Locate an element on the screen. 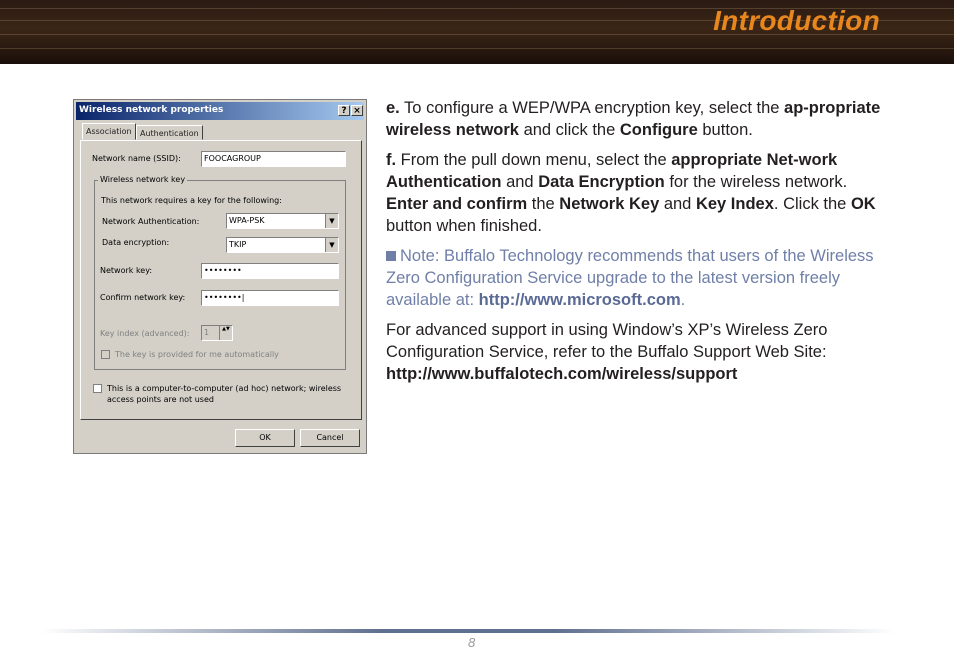  step-f-text: for the wireless network. is located at coordinates (756, 182).